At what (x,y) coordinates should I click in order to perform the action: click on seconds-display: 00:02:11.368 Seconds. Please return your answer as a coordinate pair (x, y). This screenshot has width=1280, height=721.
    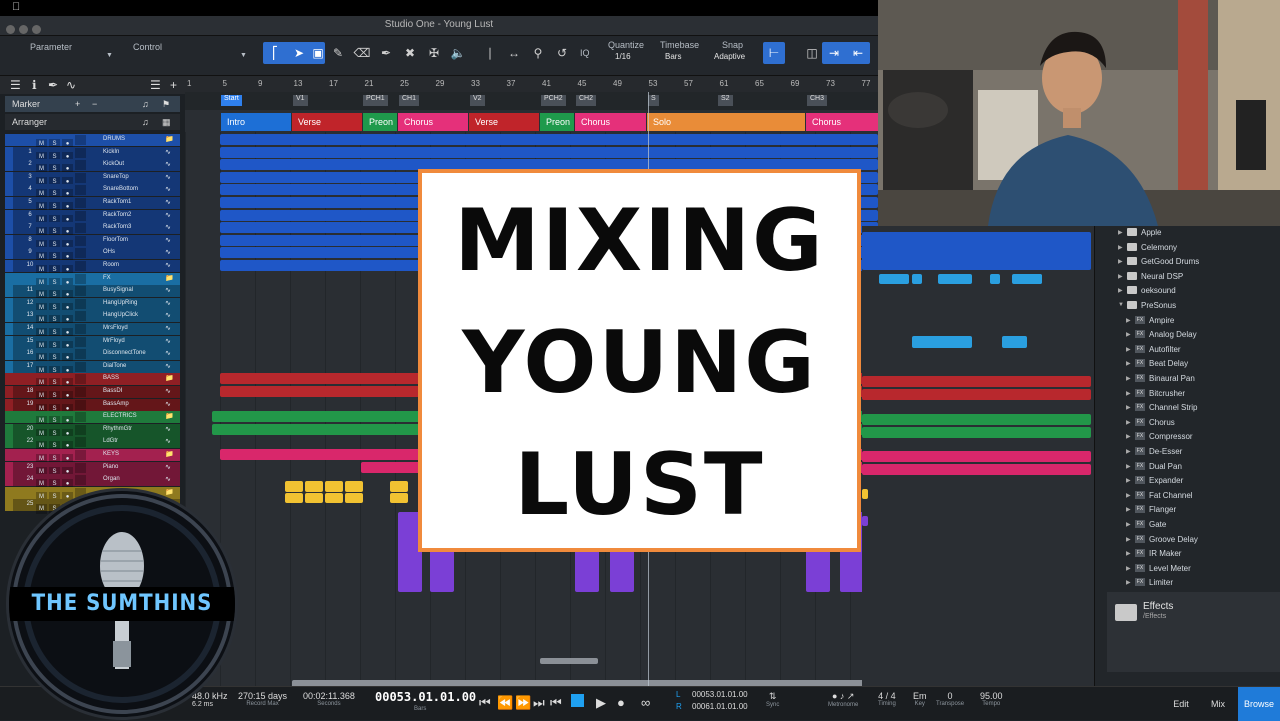
    Looking at the image, I should click on (329, 699).